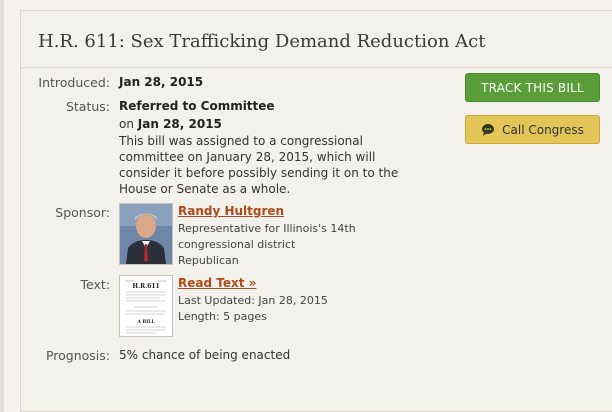 This screenshot has height=412, width=612. Describe the element at coordinates (197, 106) in the screenshot. I see `status-value: Referred to Committee` at that location.